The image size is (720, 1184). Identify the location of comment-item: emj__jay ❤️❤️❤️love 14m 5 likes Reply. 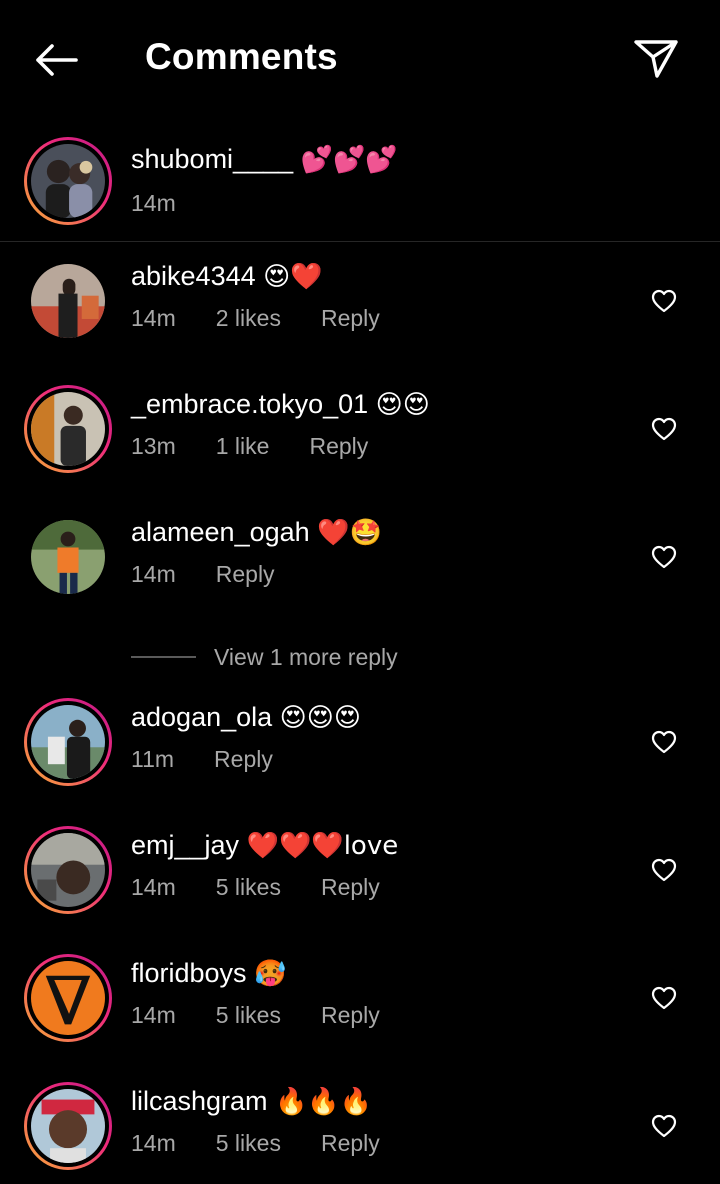
(360, 878).